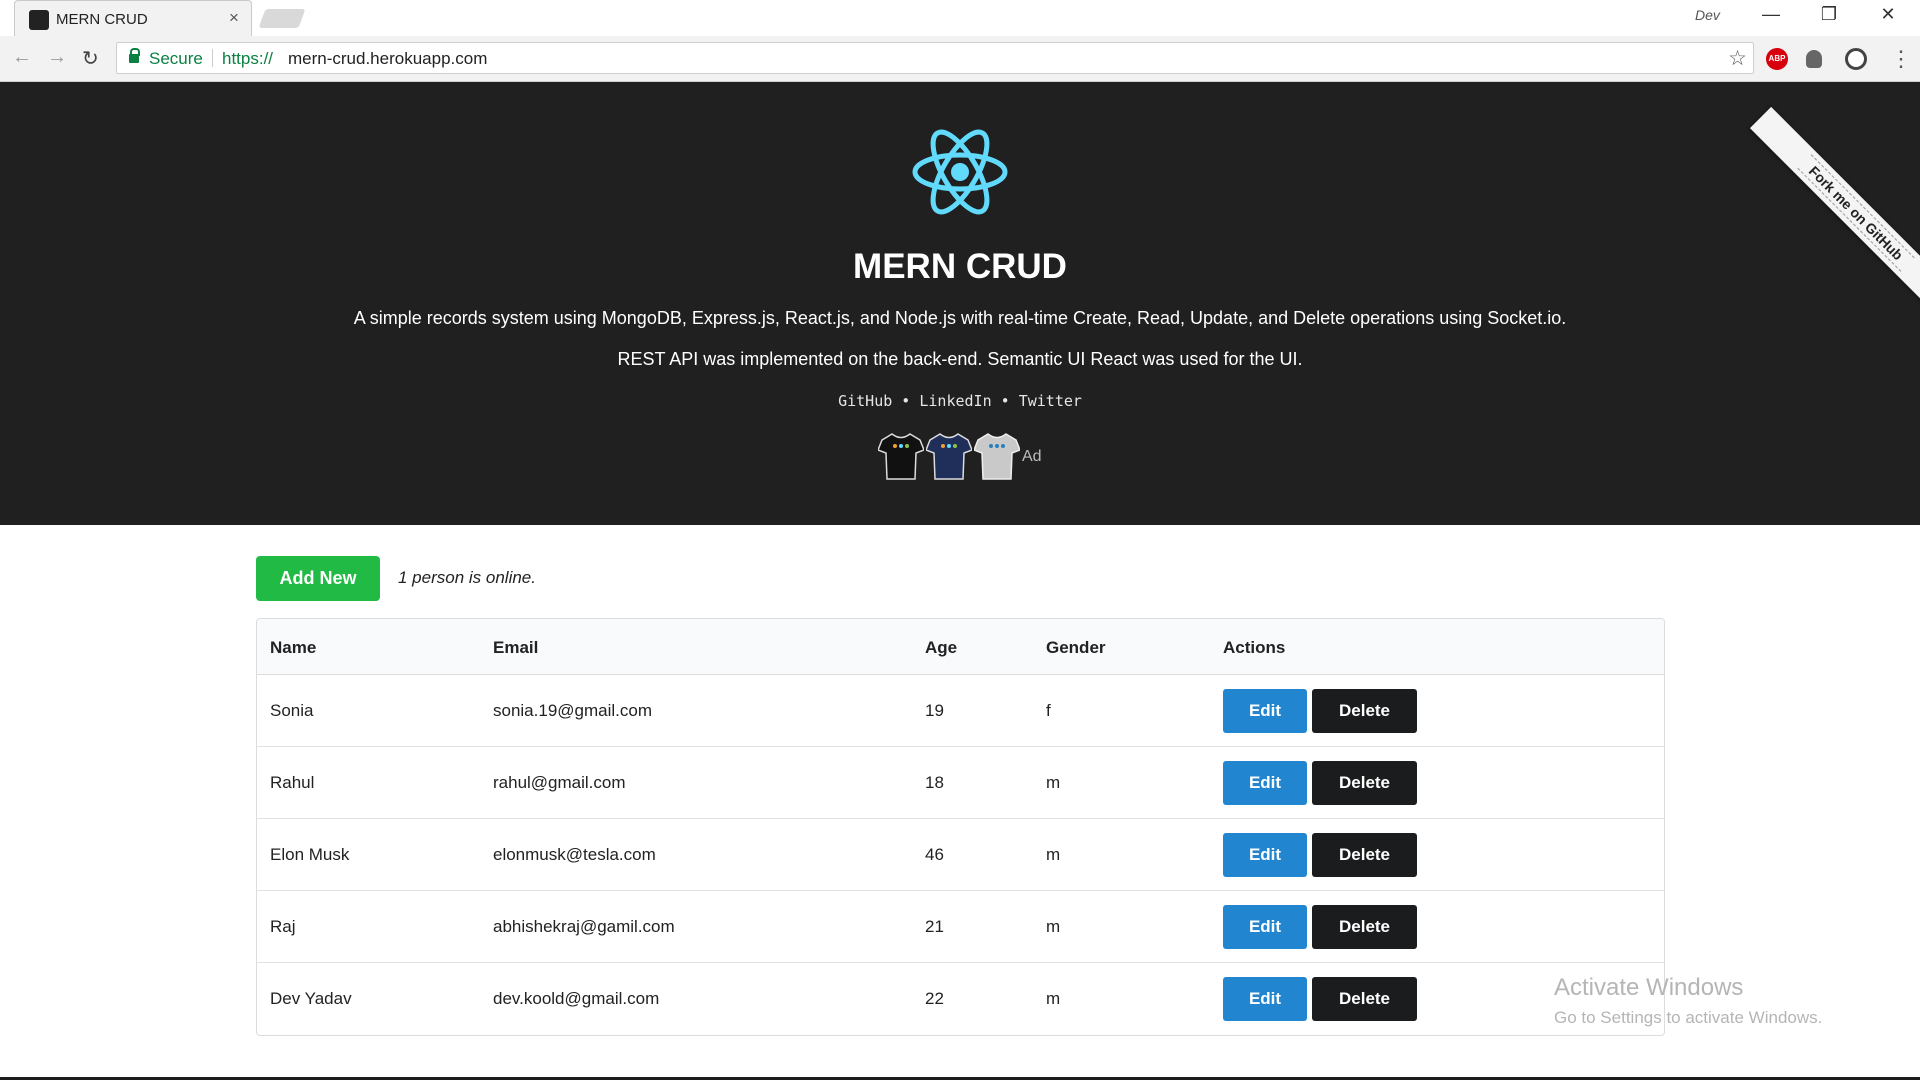 Image resolution: width=1920 pixels, height=1080 pixels. Describe the element at coordinates (960, 266) in the screenshot. I see `page-title: MERN CRUD` at that location.